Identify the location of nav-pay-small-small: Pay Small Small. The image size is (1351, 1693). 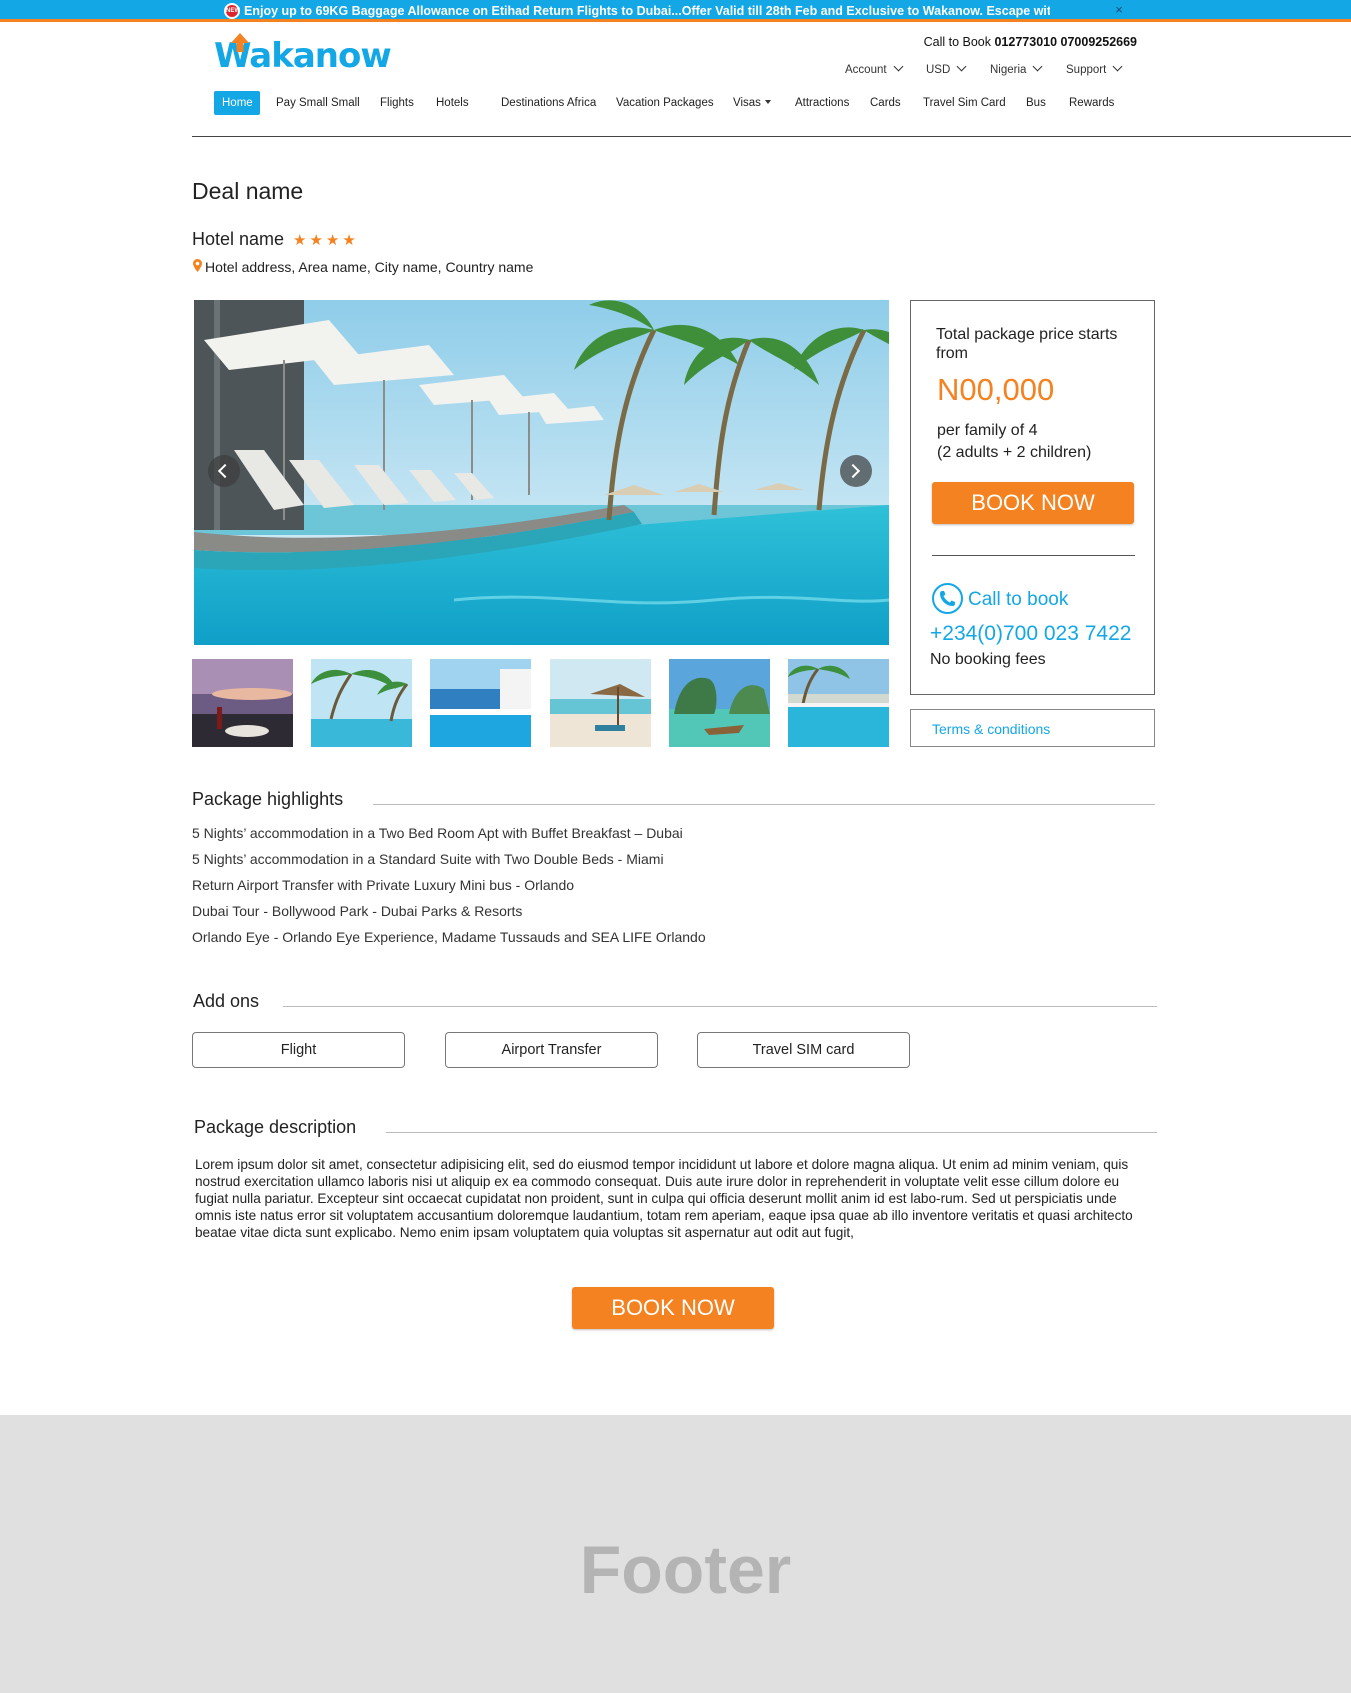
(318, 103).